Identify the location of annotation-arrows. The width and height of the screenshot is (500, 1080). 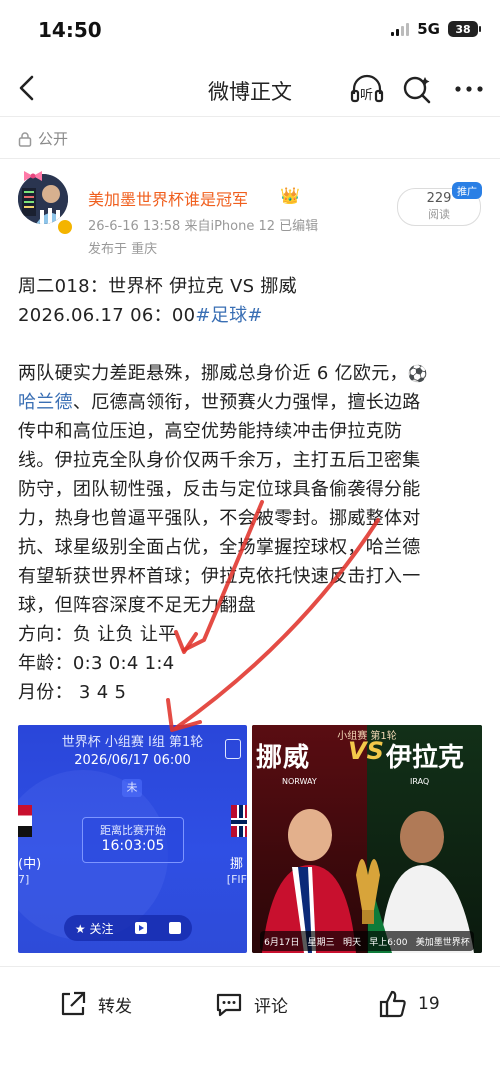
(273, 616).